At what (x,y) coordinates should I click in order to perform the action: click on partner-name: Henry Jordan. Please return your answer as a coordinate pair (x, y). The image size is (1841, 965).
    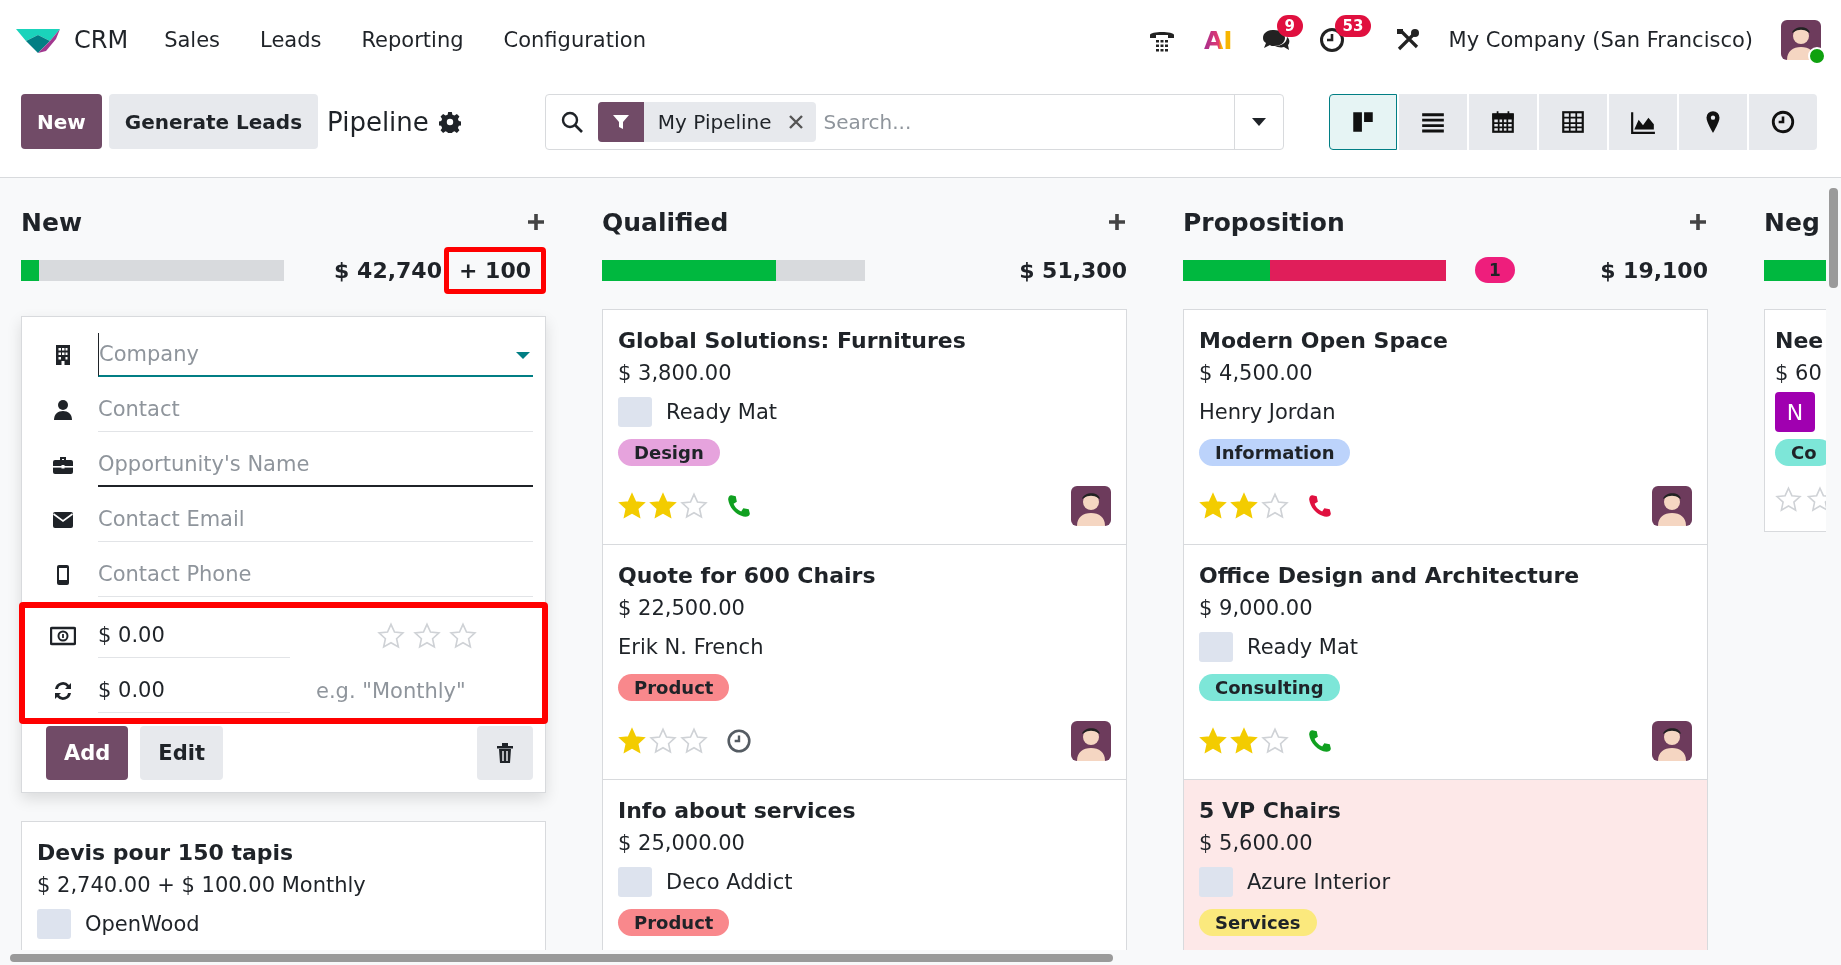
    Looking at the image, I should click on (1267, 412).